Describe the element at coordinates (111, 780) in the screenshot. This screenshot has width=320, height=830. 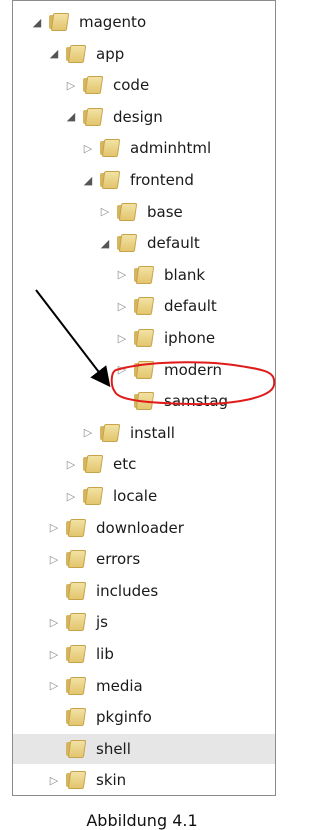
I see `tree-item-label: skin` at that location.